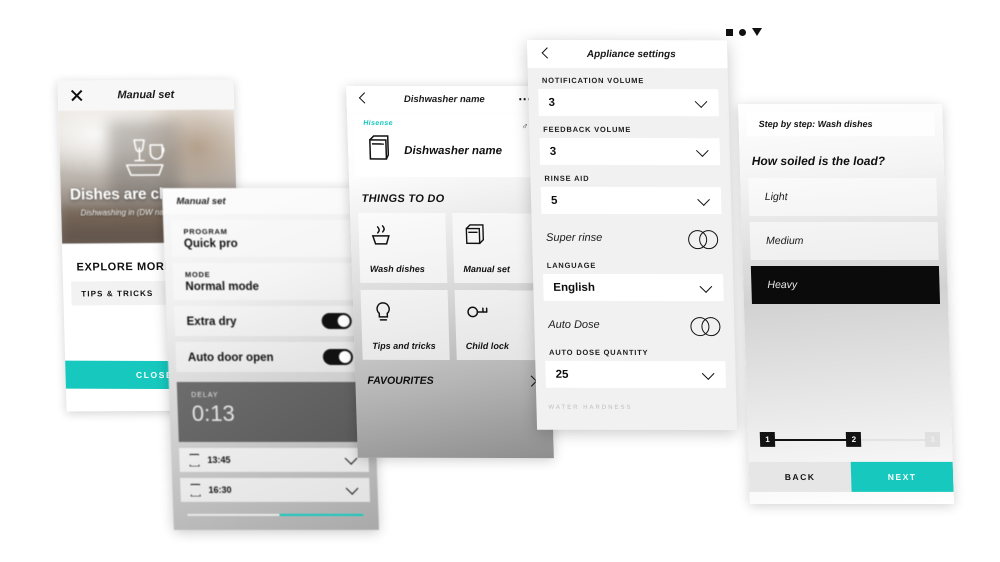 The height and width of the screenshot is (562, 1000). Describe the element at coordinates (854, 439) in the screenshot. I see `step-dot-2: 2` at that location.